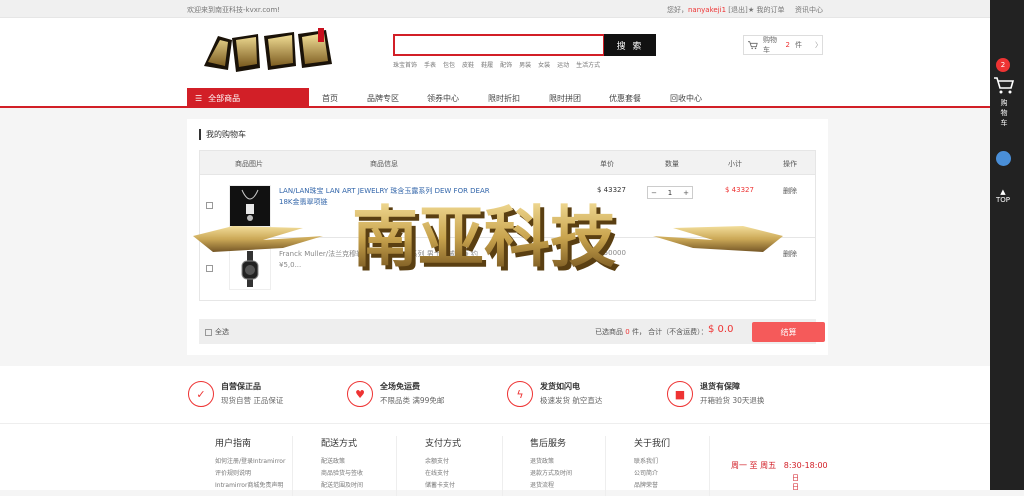  Describe the element at coordinates (818, 45) in the screenshot. I see `chevron-right-icon: 〉` at that location.